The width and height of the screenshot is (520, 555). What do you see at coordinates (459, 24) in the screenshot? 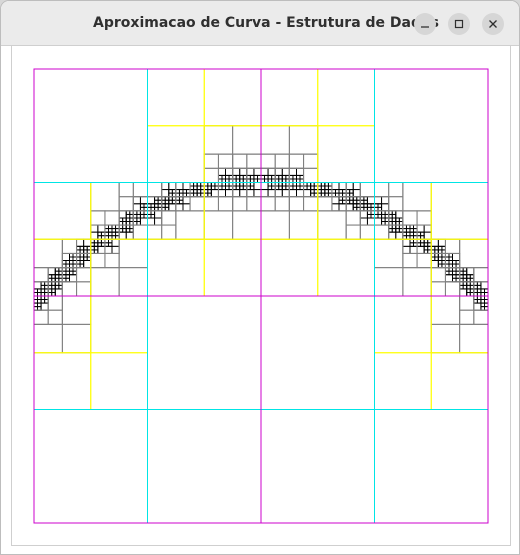
I see `maximize-button` at bounding box center [459, 24].